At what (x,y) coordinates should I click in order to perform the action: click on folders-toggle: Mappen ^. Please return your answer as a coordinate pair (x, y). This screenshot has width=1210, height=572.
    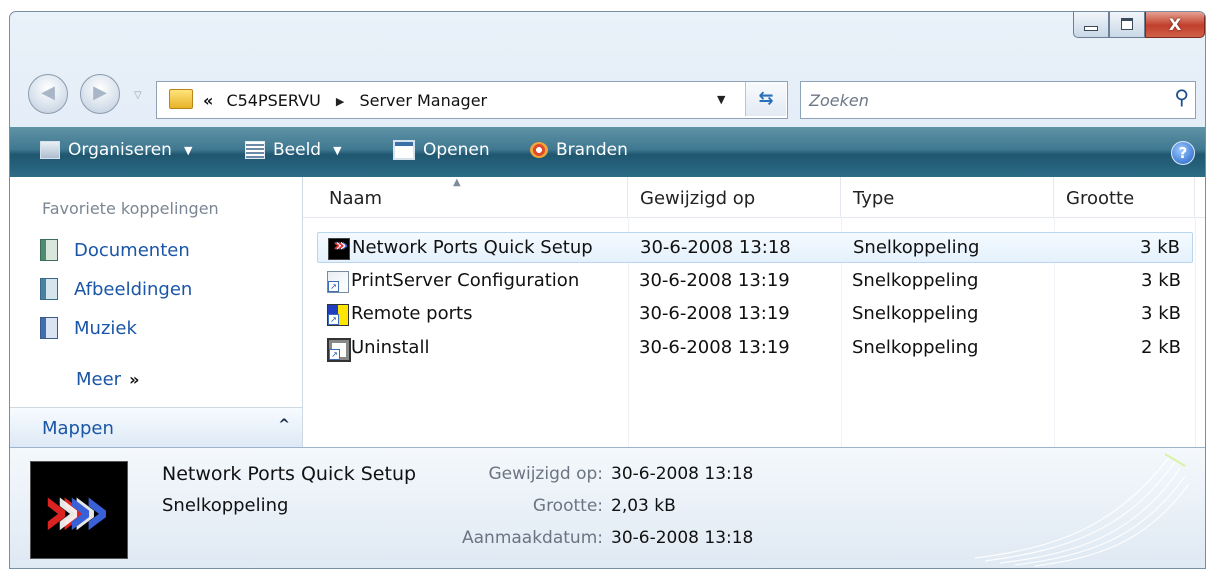
    Looking at the image, I should click on (156, 427).